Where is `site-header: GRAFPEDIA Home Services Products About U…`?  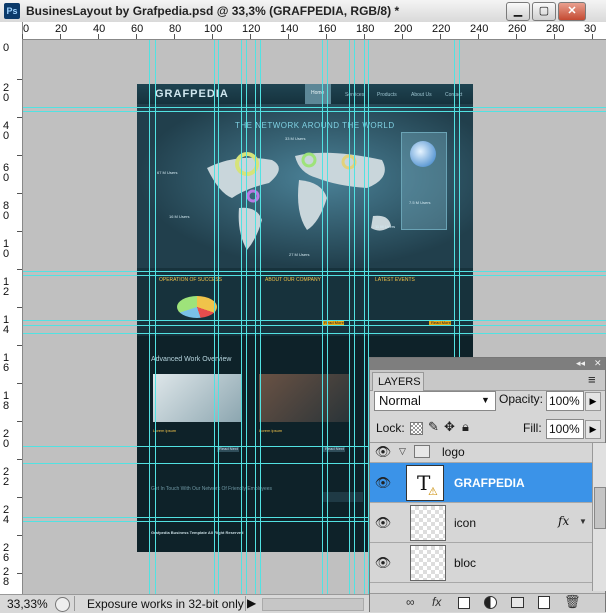
site-header: GRAFPEDIA Home Services Products About U… is located at coordinates (305, 94).